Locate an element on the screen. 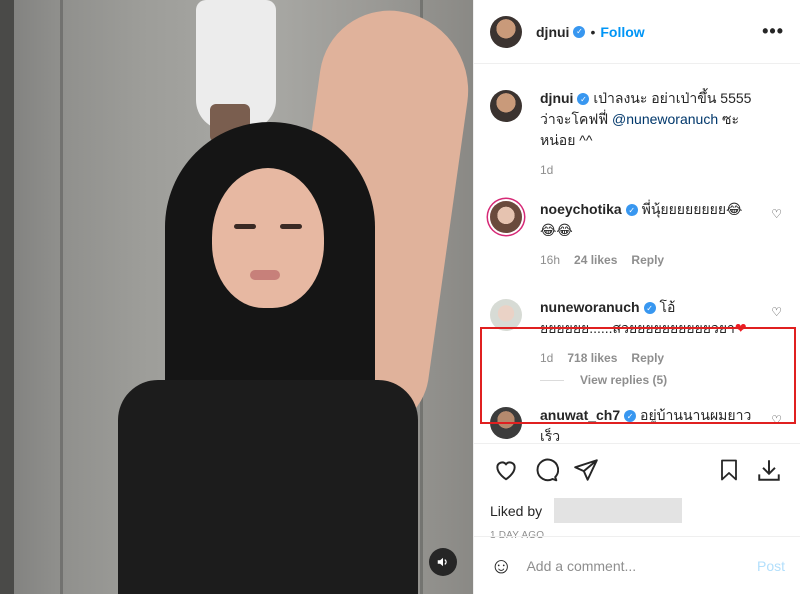 The height and width of the screenshot is (594, 800). follow-button: Follow is located at coordinates (622, 32).